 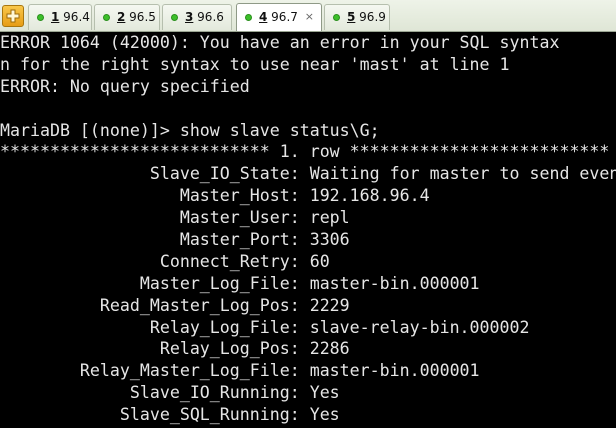 I want to click on terminal-line: Master_Port: 3306, so click(x=175, y=240).